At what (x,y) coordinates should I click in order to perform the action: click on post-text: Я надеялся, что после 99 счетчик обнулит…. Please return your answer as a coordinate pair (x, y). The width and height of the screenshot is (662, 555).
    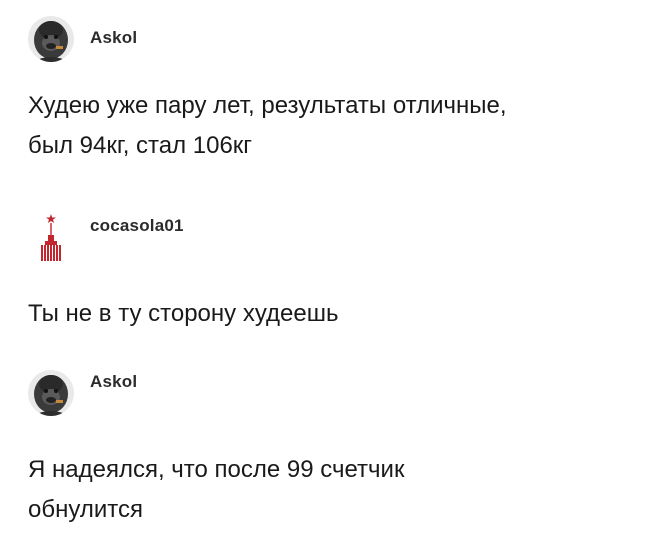
    Looking at the image, I should click on (216, 489).